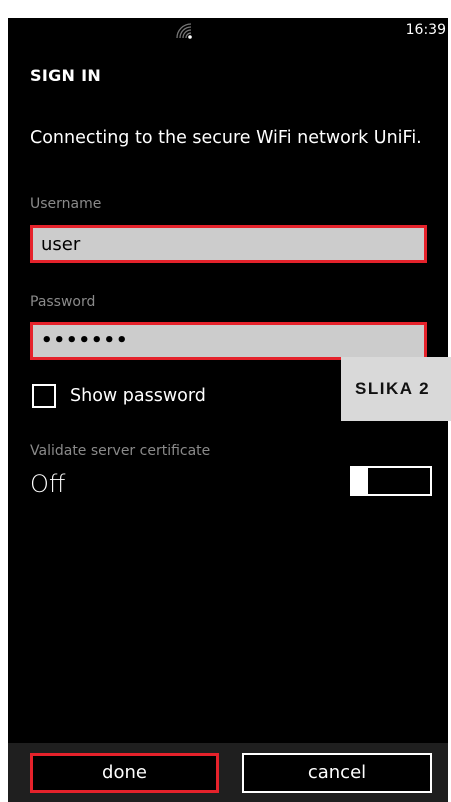 The image size is (451, 802). Describe the element at coordinates (396, 389) in the screenshot. I see `figure-caption-label: SLIKA 2` at that location.